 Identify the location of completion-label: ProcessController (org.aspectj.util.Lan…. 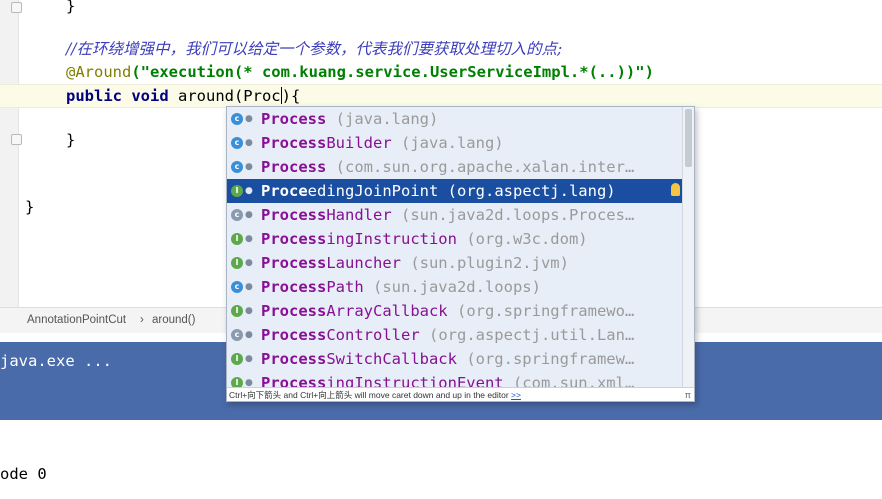
(448, 335).